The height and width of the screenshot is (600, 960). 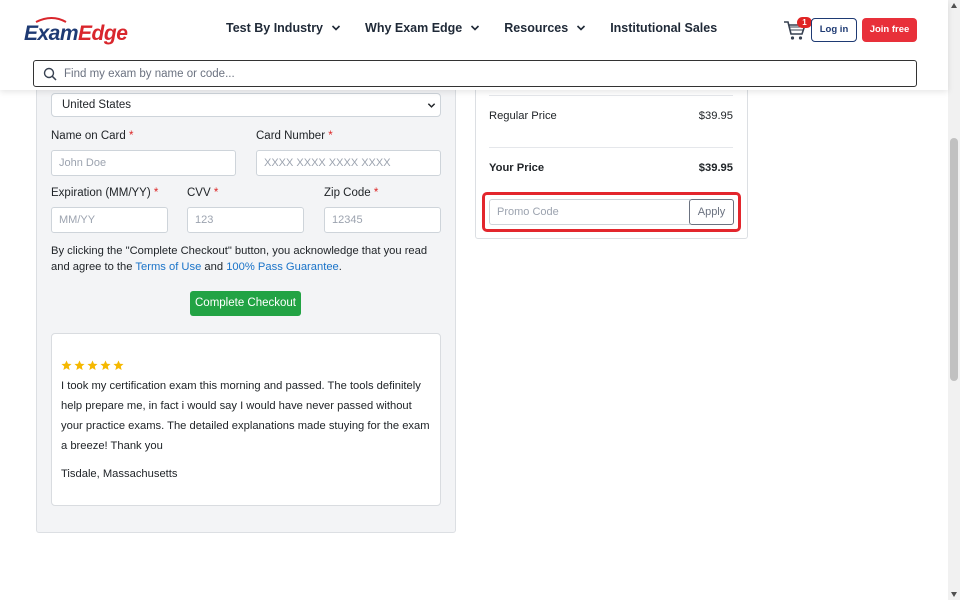 What do you see at coordinates (545, 28) in the screenshot?
I see `nav-resources: Resources` at bounding box center [545, 28].